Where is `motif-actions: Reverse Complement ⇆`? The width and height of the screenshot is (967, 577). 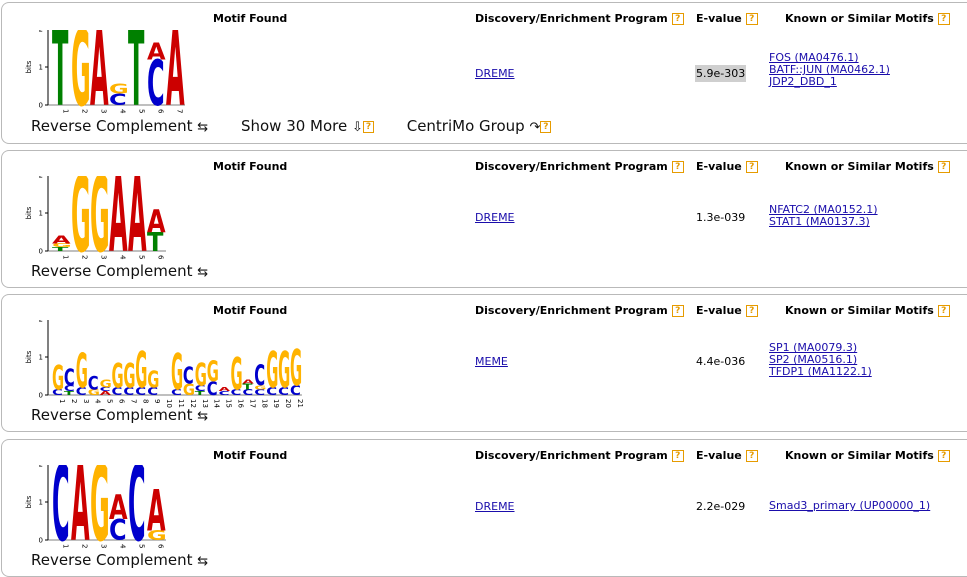
motif-actions: Reverse Complement ⇆ is located at coordinates (133, 560).